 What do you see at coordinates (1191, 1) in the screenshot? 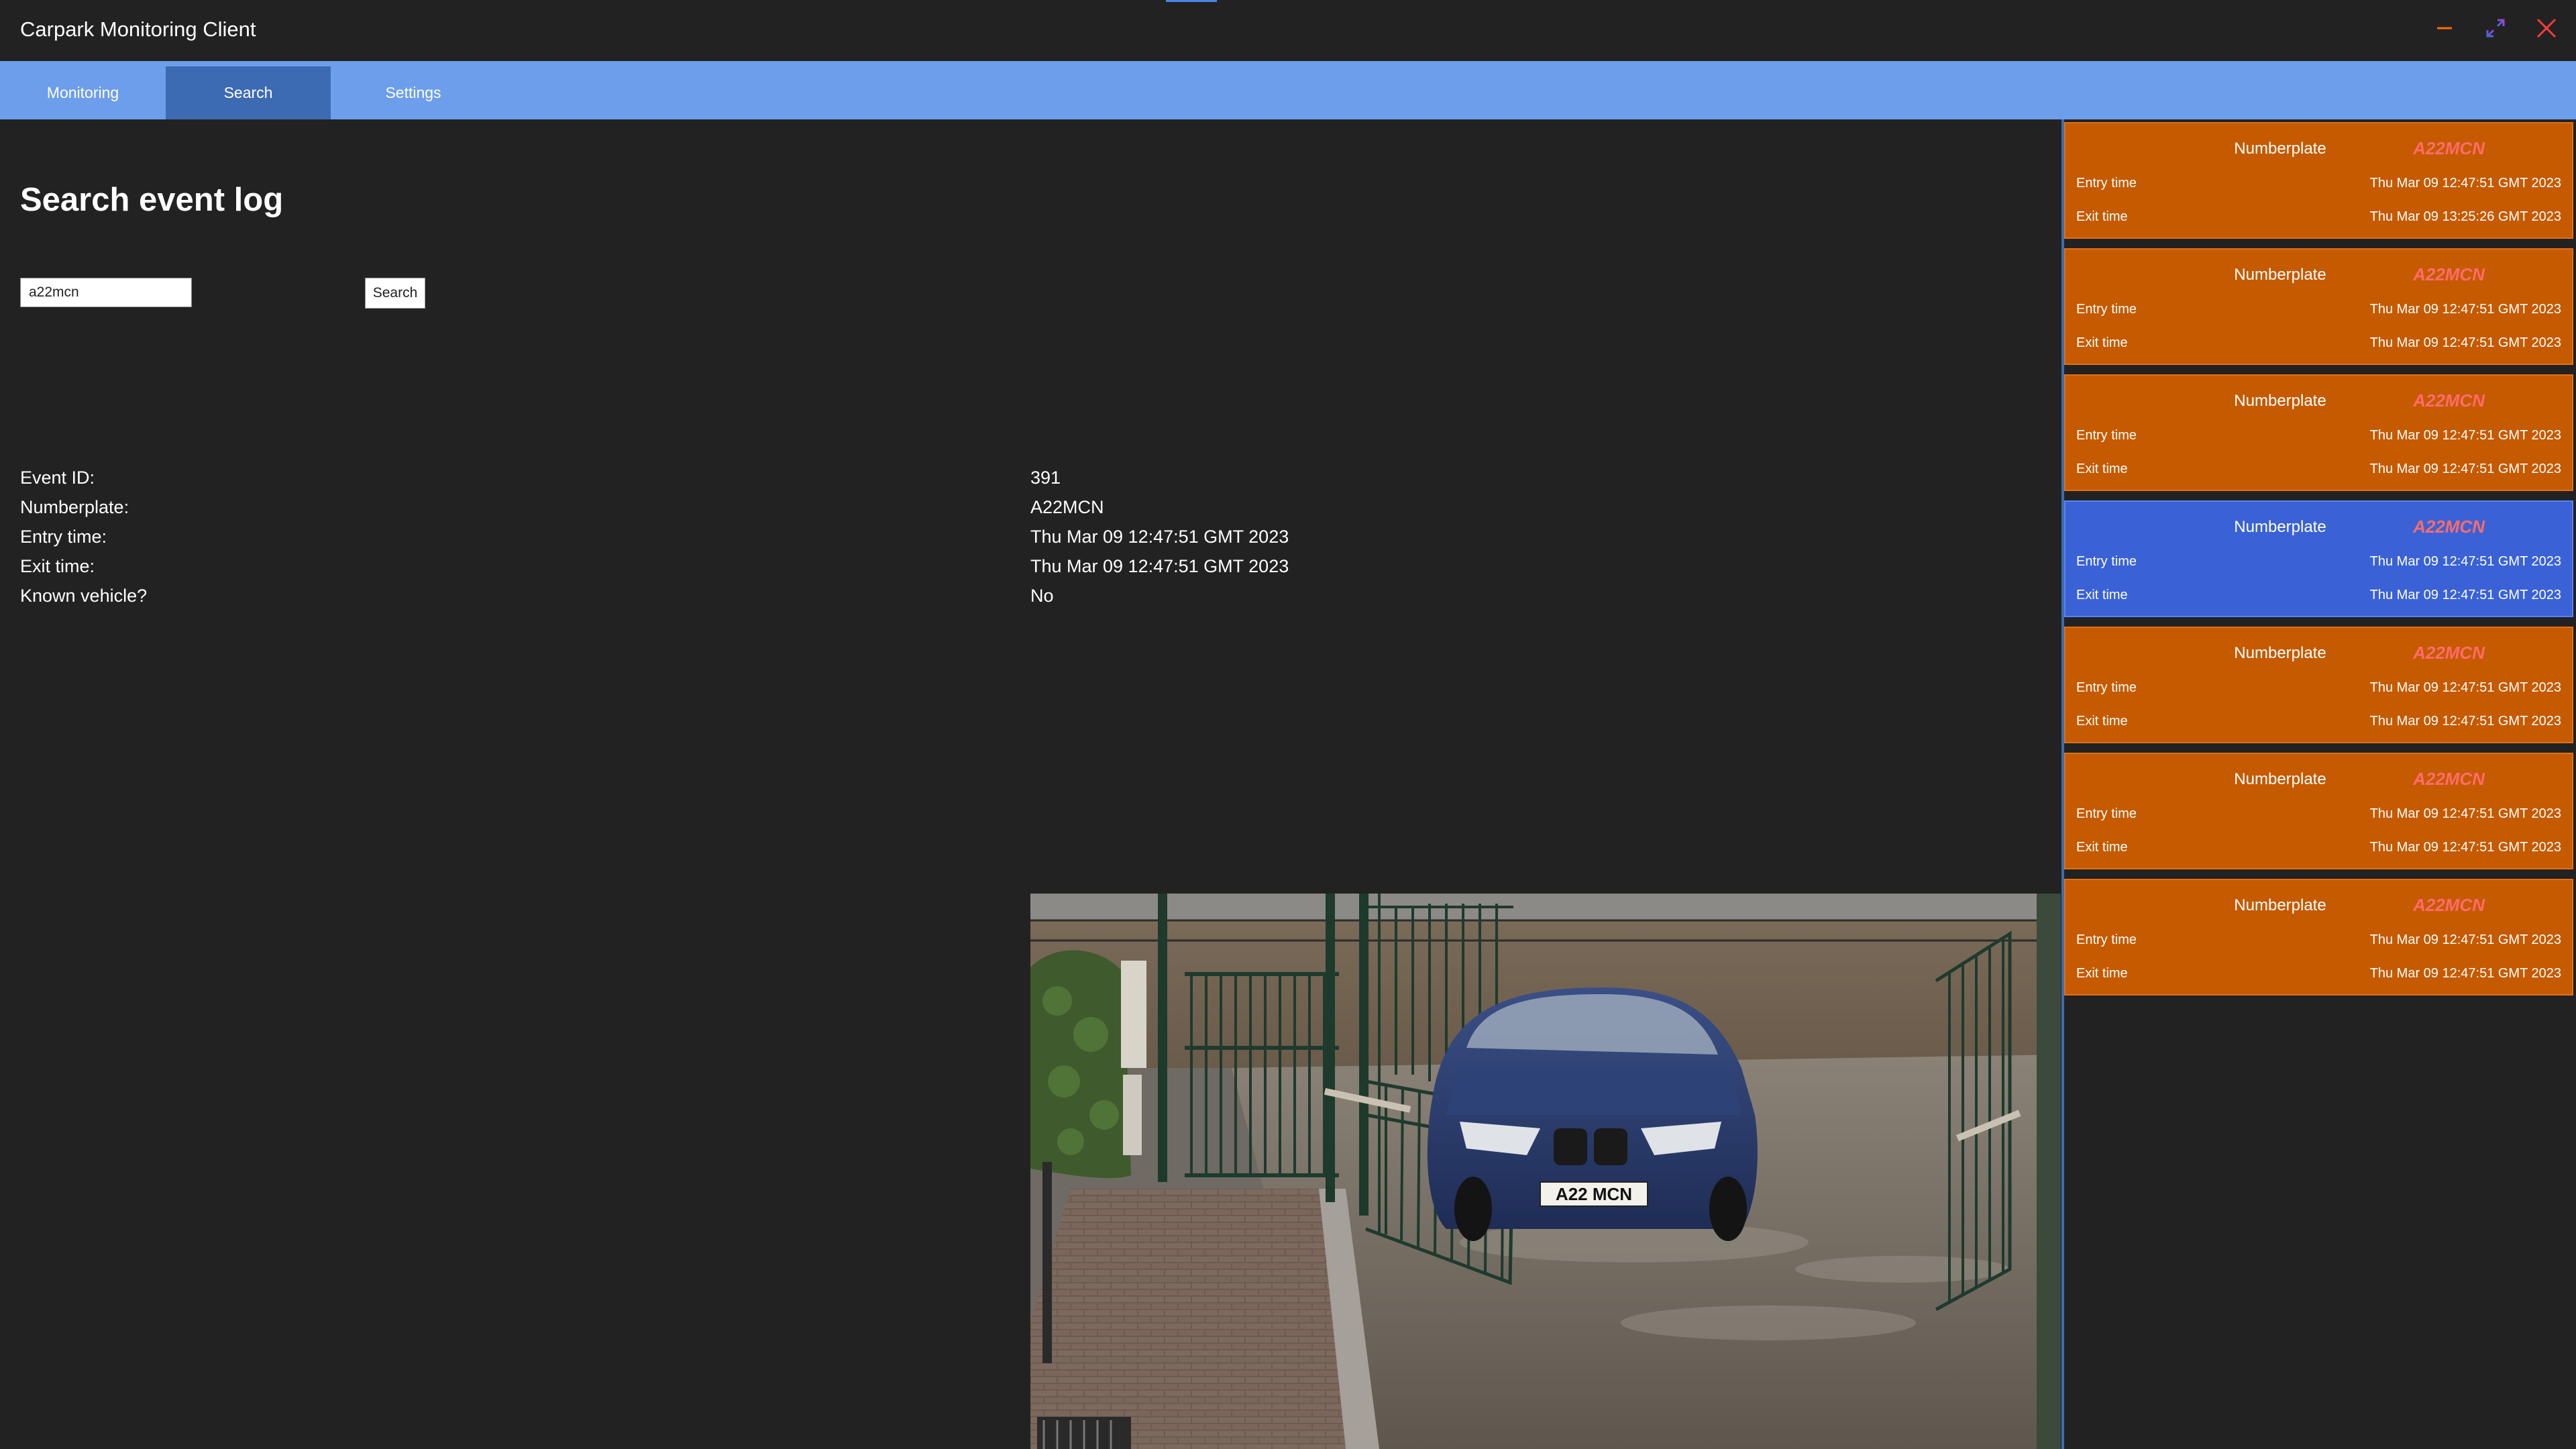
I see `title-bar-indicator` at bounding box center [1191, 1].